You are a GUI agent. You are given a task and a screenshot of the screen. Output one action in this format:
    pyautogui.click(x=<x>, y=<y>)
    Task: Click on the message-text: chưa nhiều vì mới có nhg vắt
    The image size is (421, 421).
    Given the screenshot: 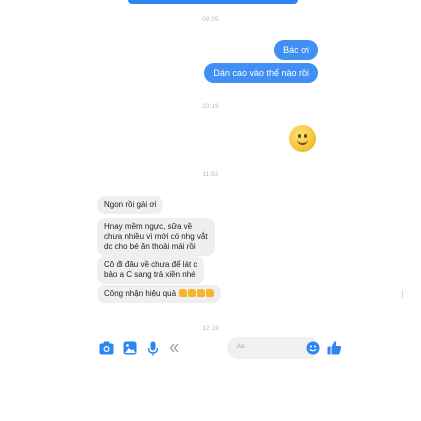 What is the action you would take?
    pyautogui.click(x=156, y=236)
    